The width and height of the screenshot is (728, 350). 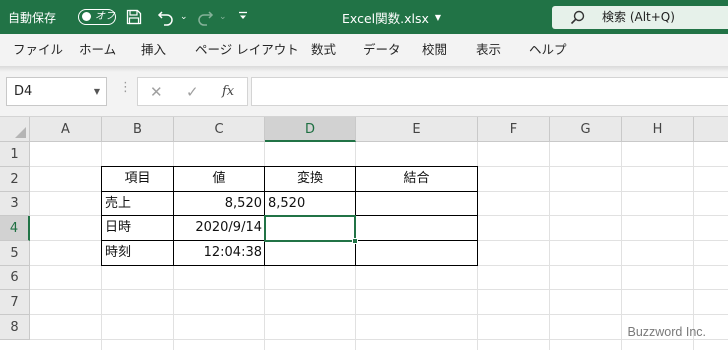 I want to click on search-placeholder: 検索 (Alt+Q), so click(x=638, y=17).